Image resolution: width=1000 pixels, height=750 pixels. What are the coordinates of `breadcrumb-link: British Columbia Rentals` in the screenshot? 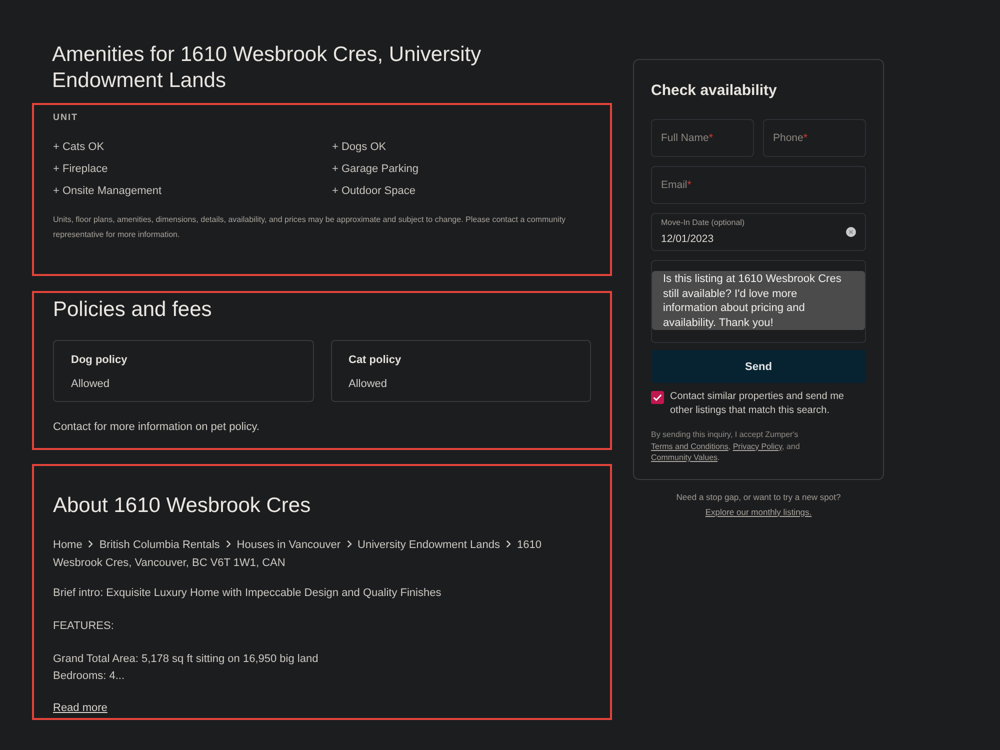 It's located at (159, 545).